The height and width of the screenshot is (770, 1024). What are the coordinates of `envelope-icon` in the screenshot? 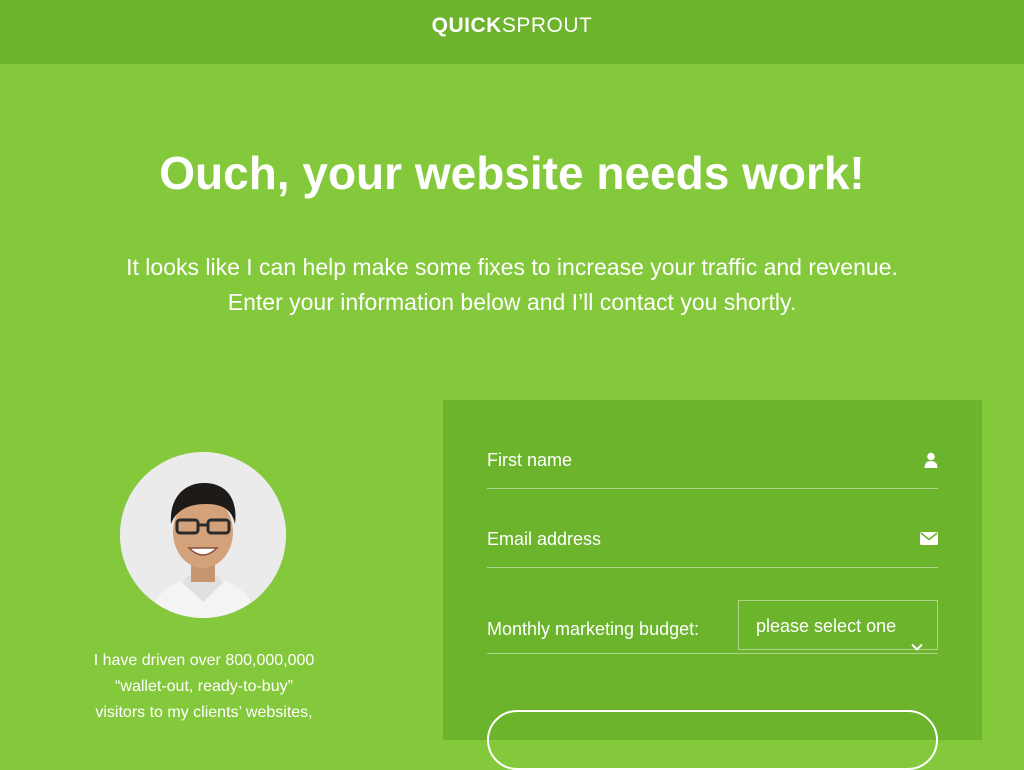 It's located at (929, 541).